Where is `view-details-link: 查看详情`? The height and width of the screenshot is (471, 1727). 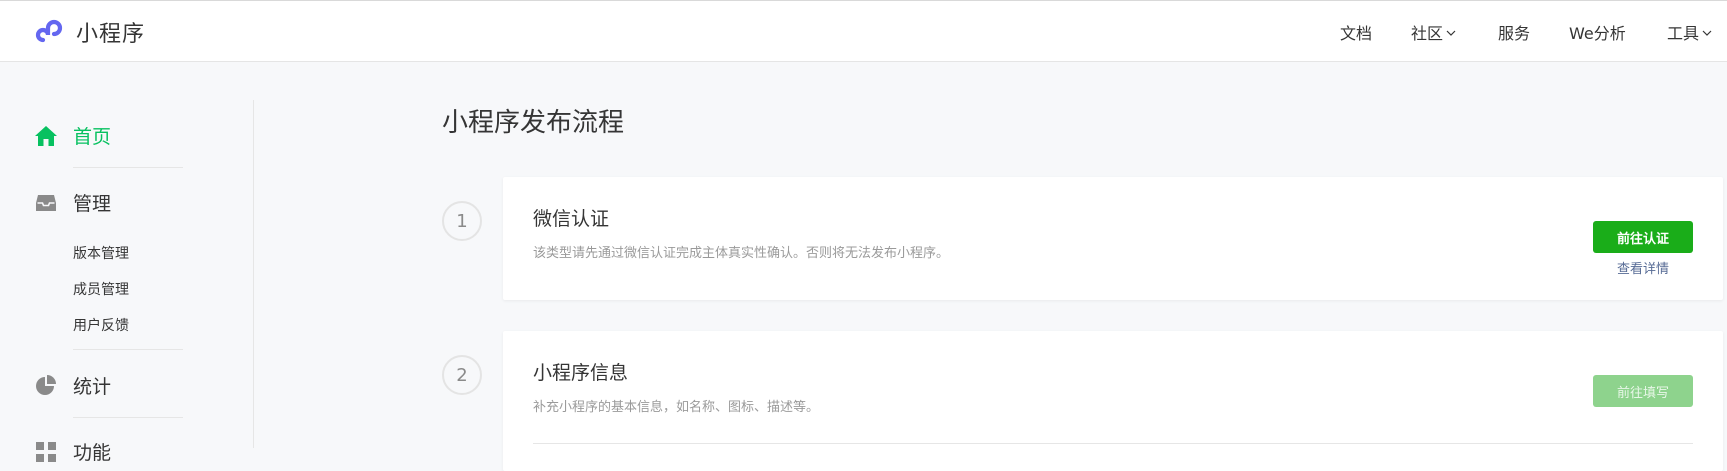 view-details-link: 查看详情 is located at coordinates (1643, 267).